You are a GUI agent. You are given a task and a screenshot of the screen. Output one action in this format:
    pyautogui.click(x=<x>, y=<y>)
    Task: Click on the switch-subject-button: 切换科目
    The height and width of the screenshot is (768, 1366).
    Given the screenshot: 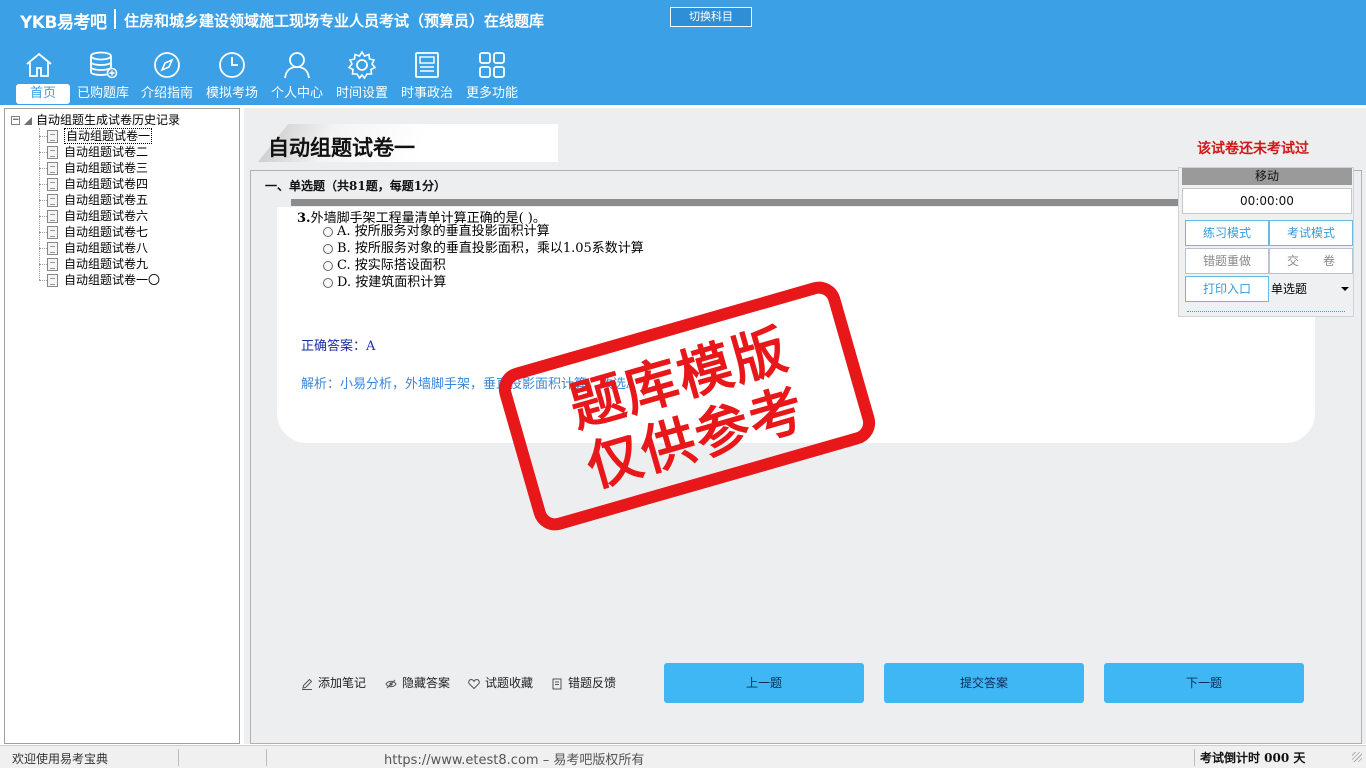 What is the action you would take?
    pyautogui.click(x=711, y=17)
    